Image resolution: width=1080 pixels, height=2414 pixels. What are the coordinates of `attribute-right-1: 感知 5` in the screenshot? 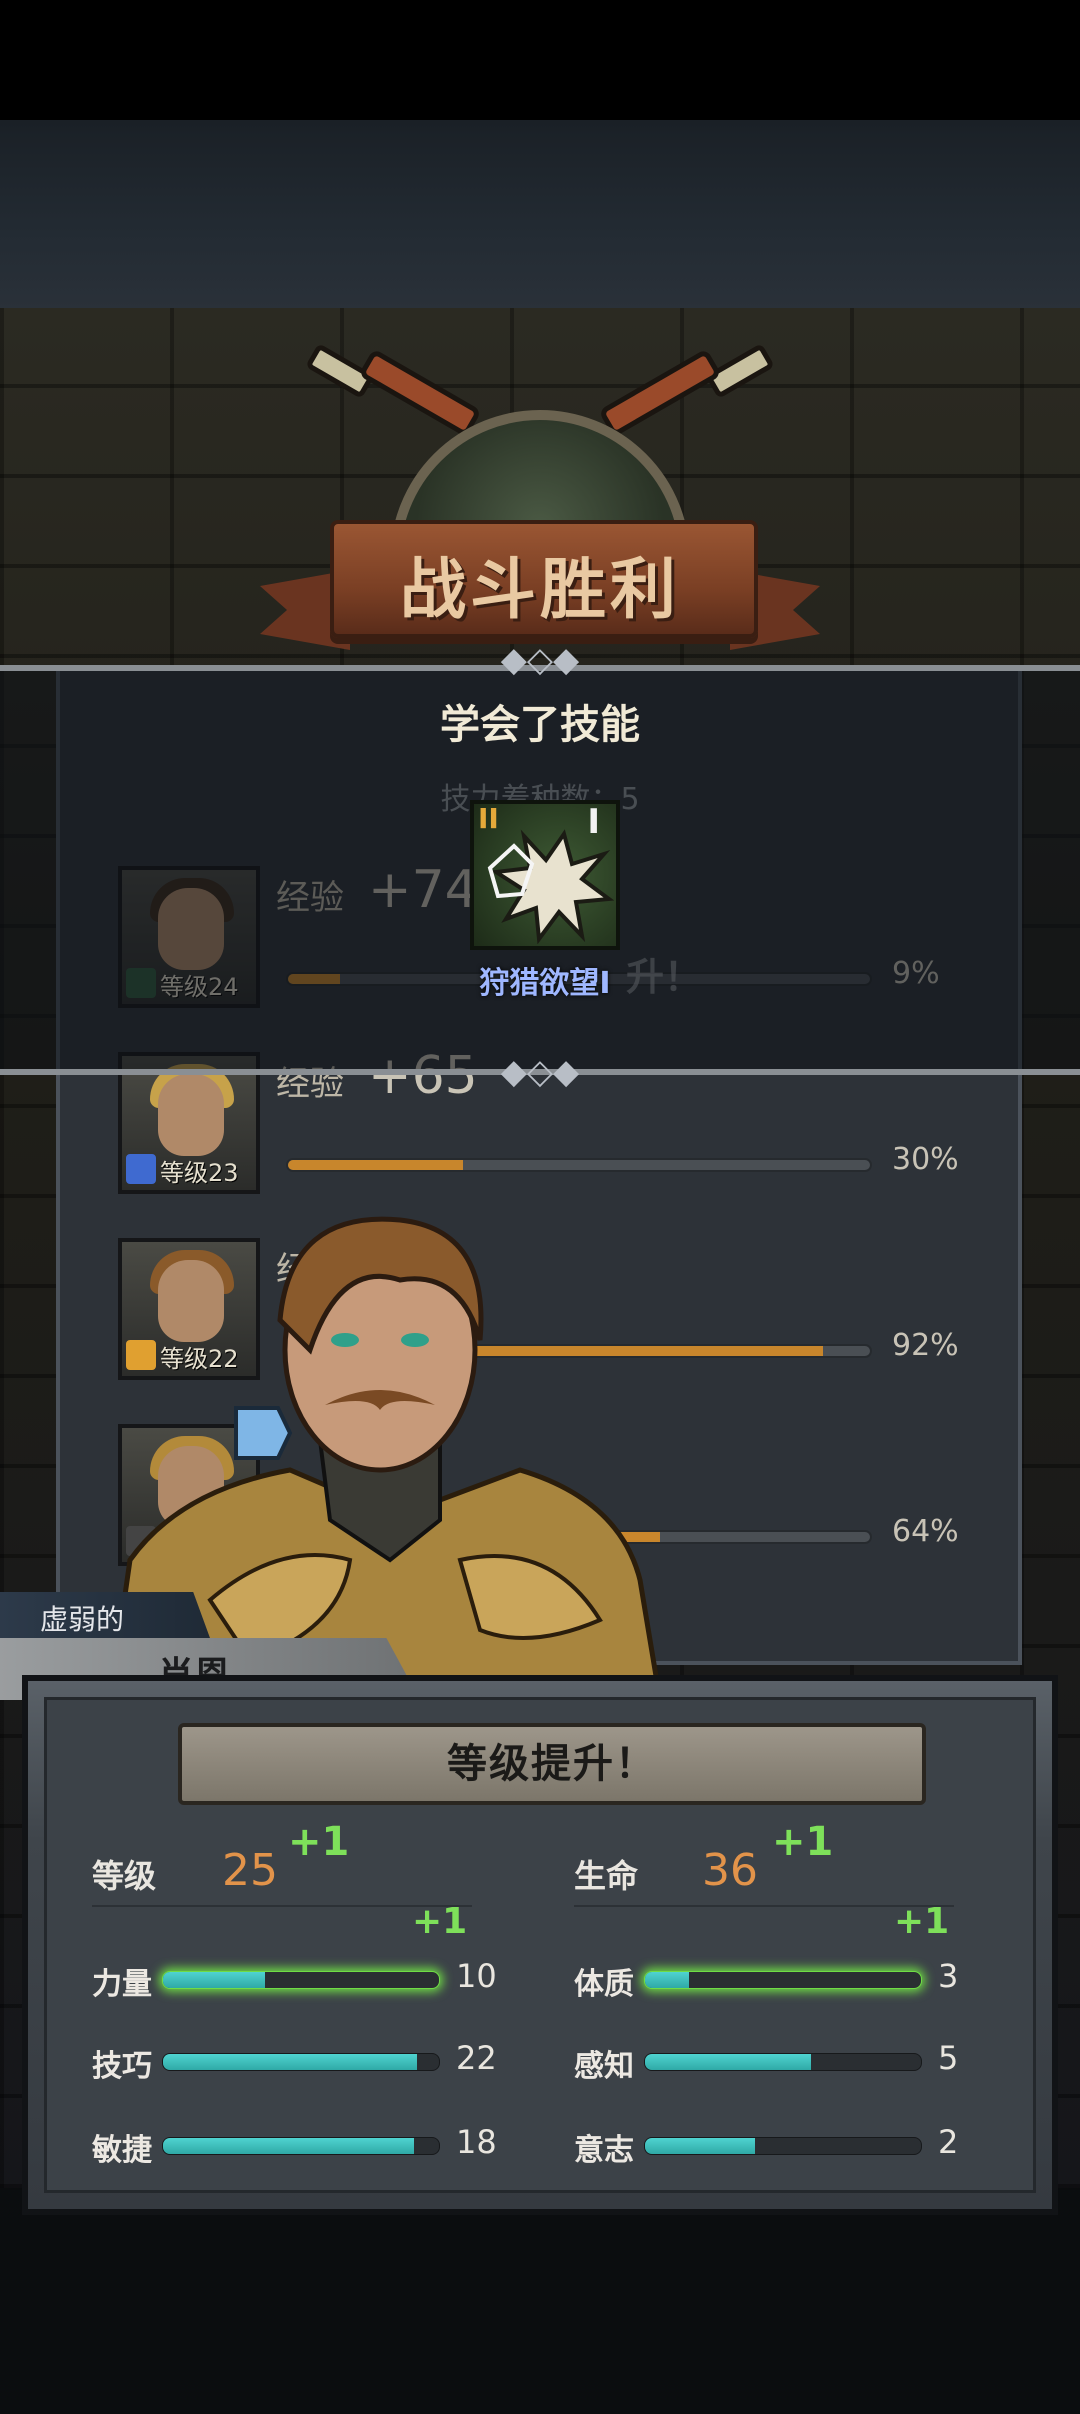 It's located at (814, 2062).